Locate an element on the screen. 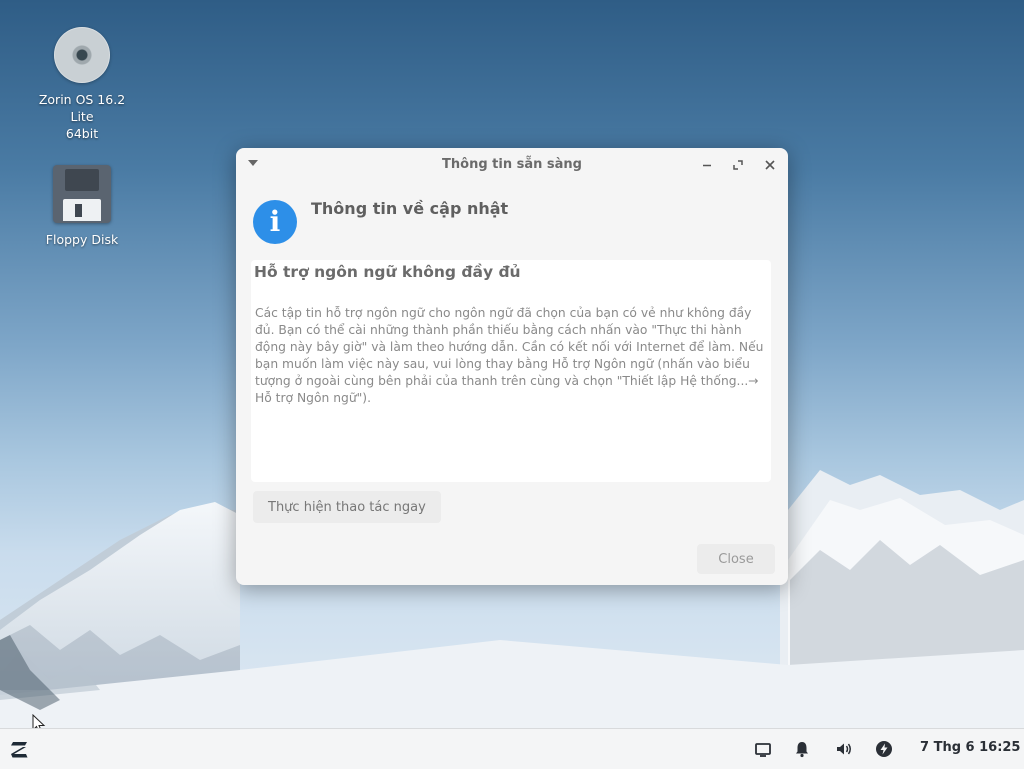 This screenshot has height=769, width=1024. screen-icon is located at coordinates (763, 749).